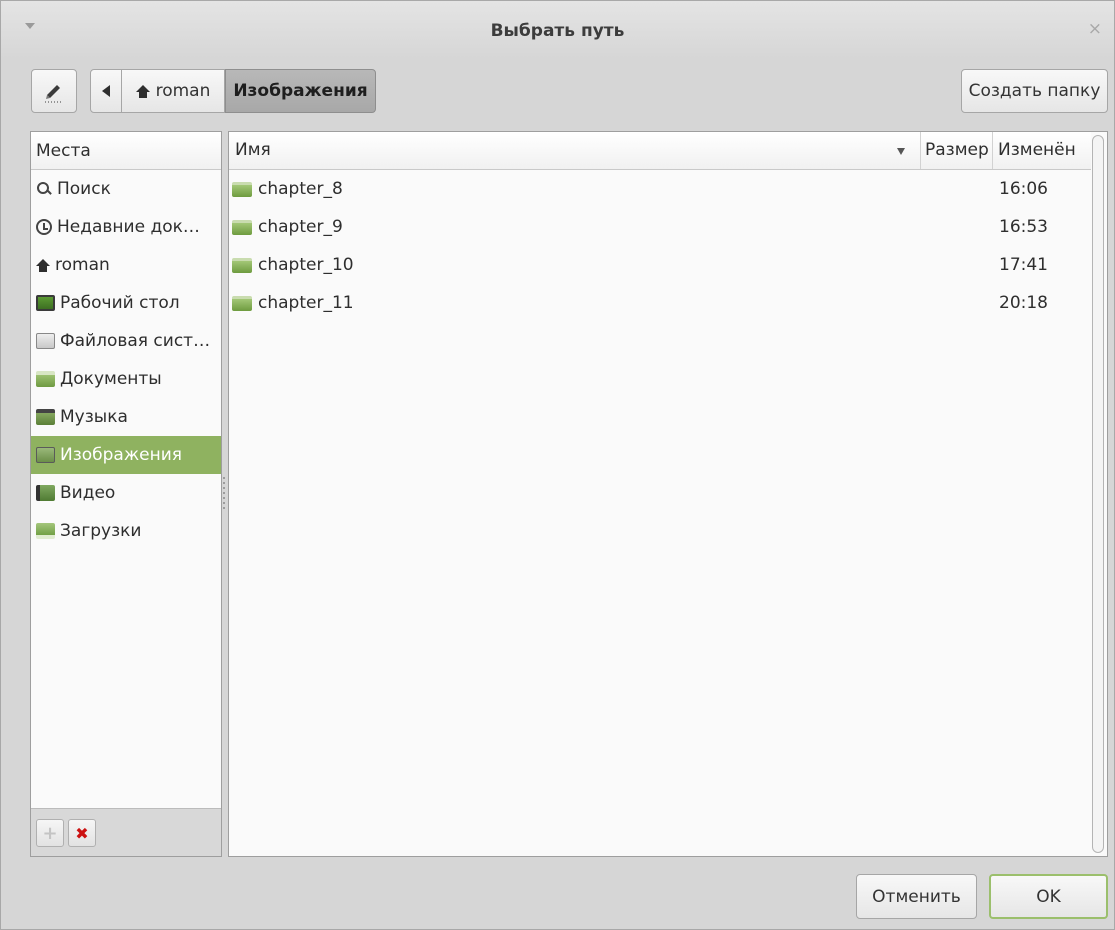 This screenshot has width=1115, height=930. I want to click on file-name-cell: chapter_8, so click(287, 189).